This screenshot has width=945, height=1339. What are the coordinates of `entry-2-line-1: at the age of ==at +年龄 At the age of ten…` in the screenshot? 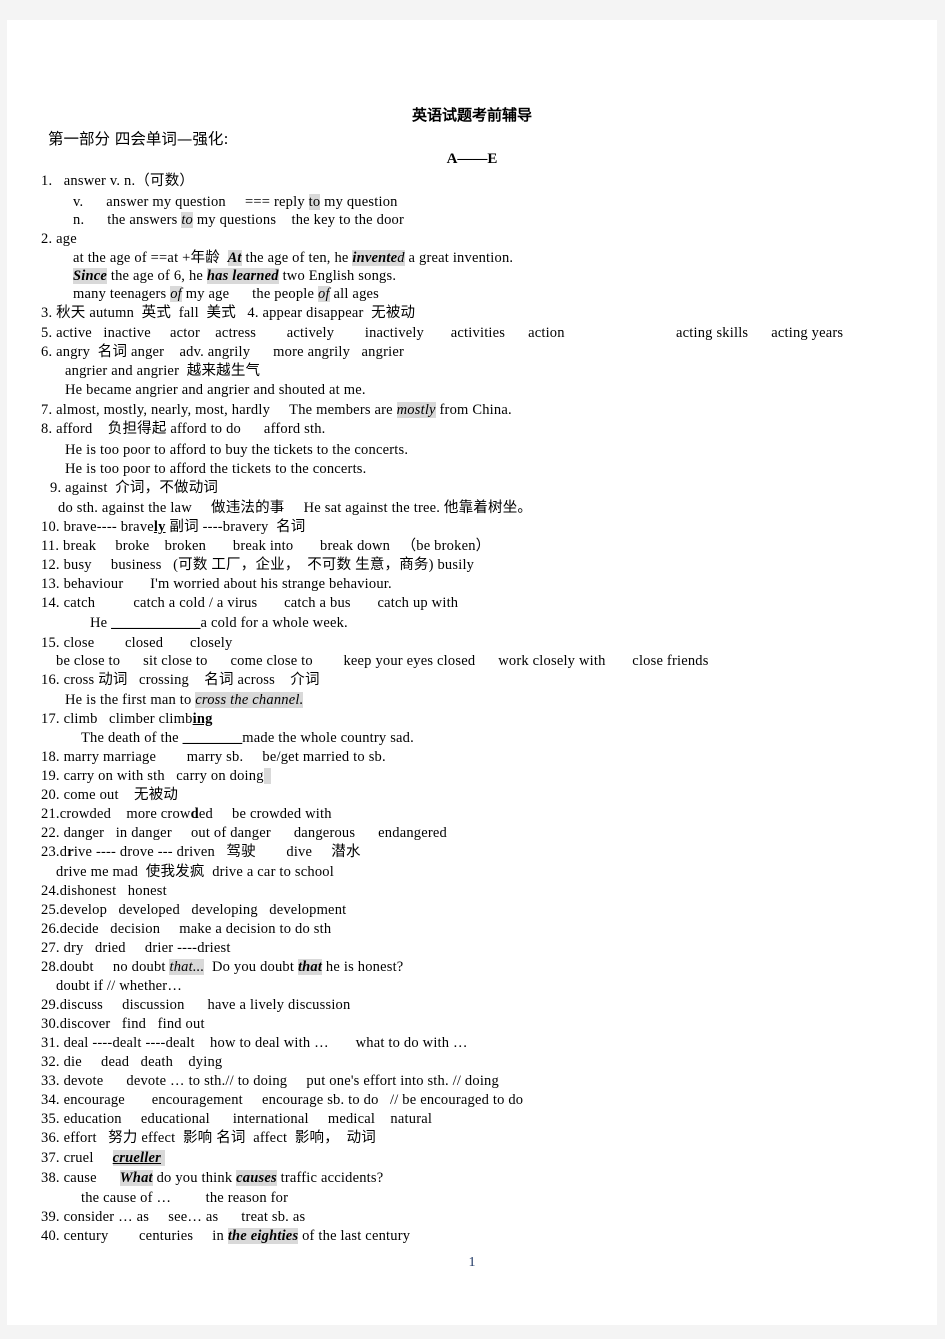 It's located at (293, 258).